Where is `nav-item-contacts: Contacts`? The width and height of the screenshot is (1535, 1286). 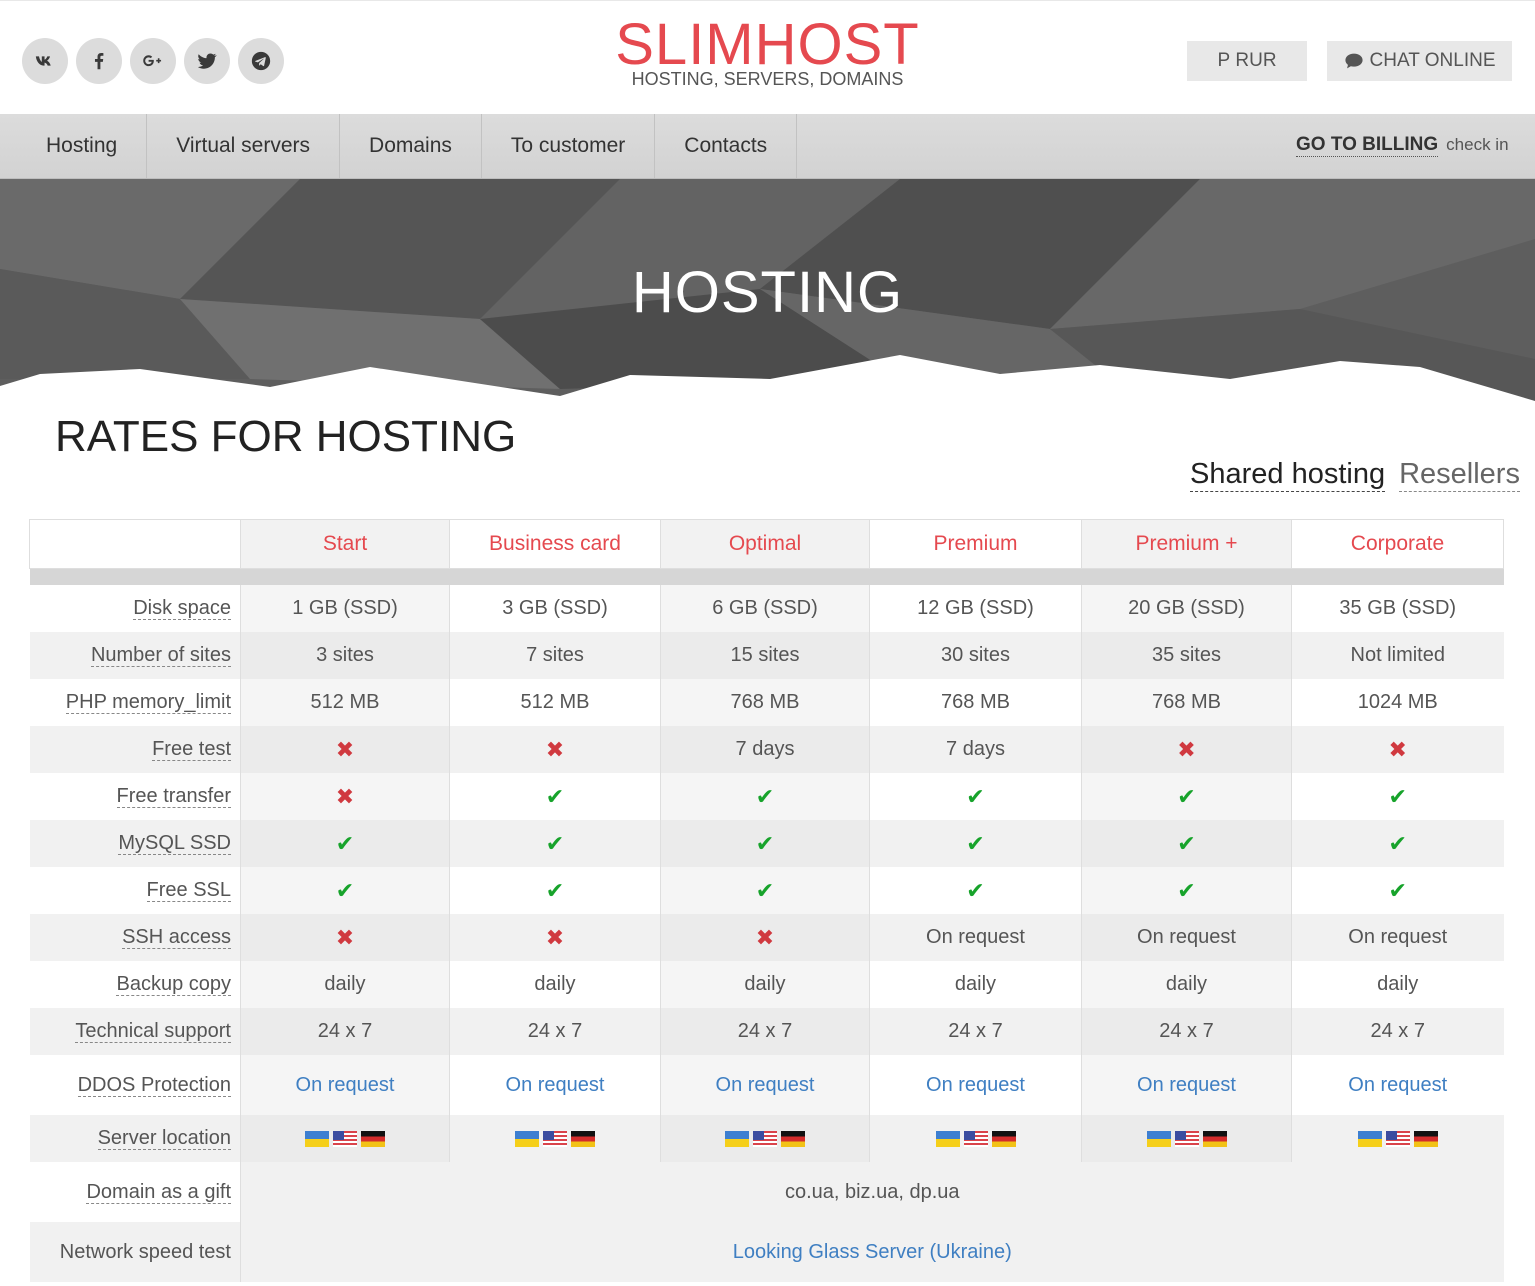 nav-item-contacts: Contacts is located at coordinates (726, 146).